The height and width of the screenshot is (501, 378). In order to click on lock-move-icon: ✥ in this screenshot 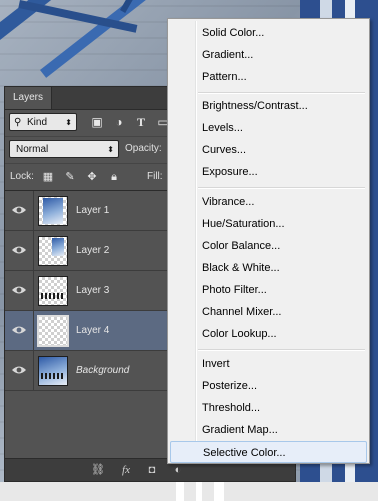, I will do `click(92, 177)`.